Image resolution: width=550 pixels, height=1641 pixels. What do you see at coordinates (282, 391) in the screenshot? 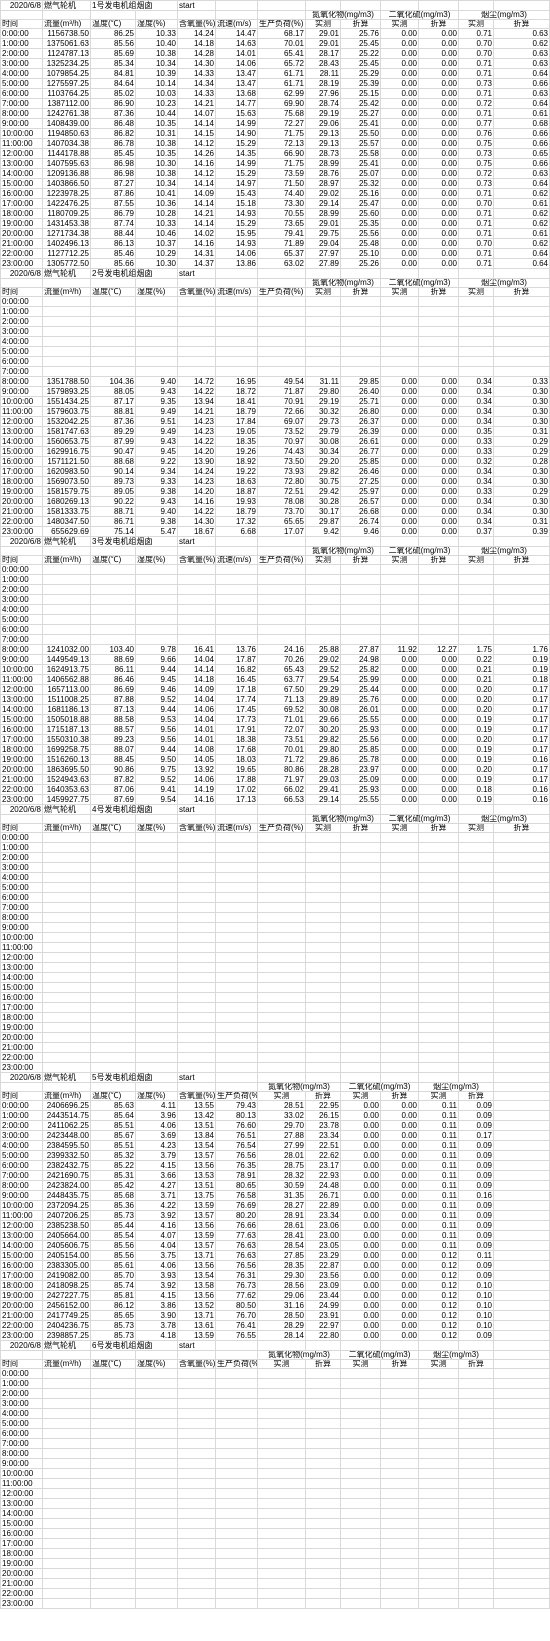
I see `value-cell: 71.87` at bounding box center [282, 391].